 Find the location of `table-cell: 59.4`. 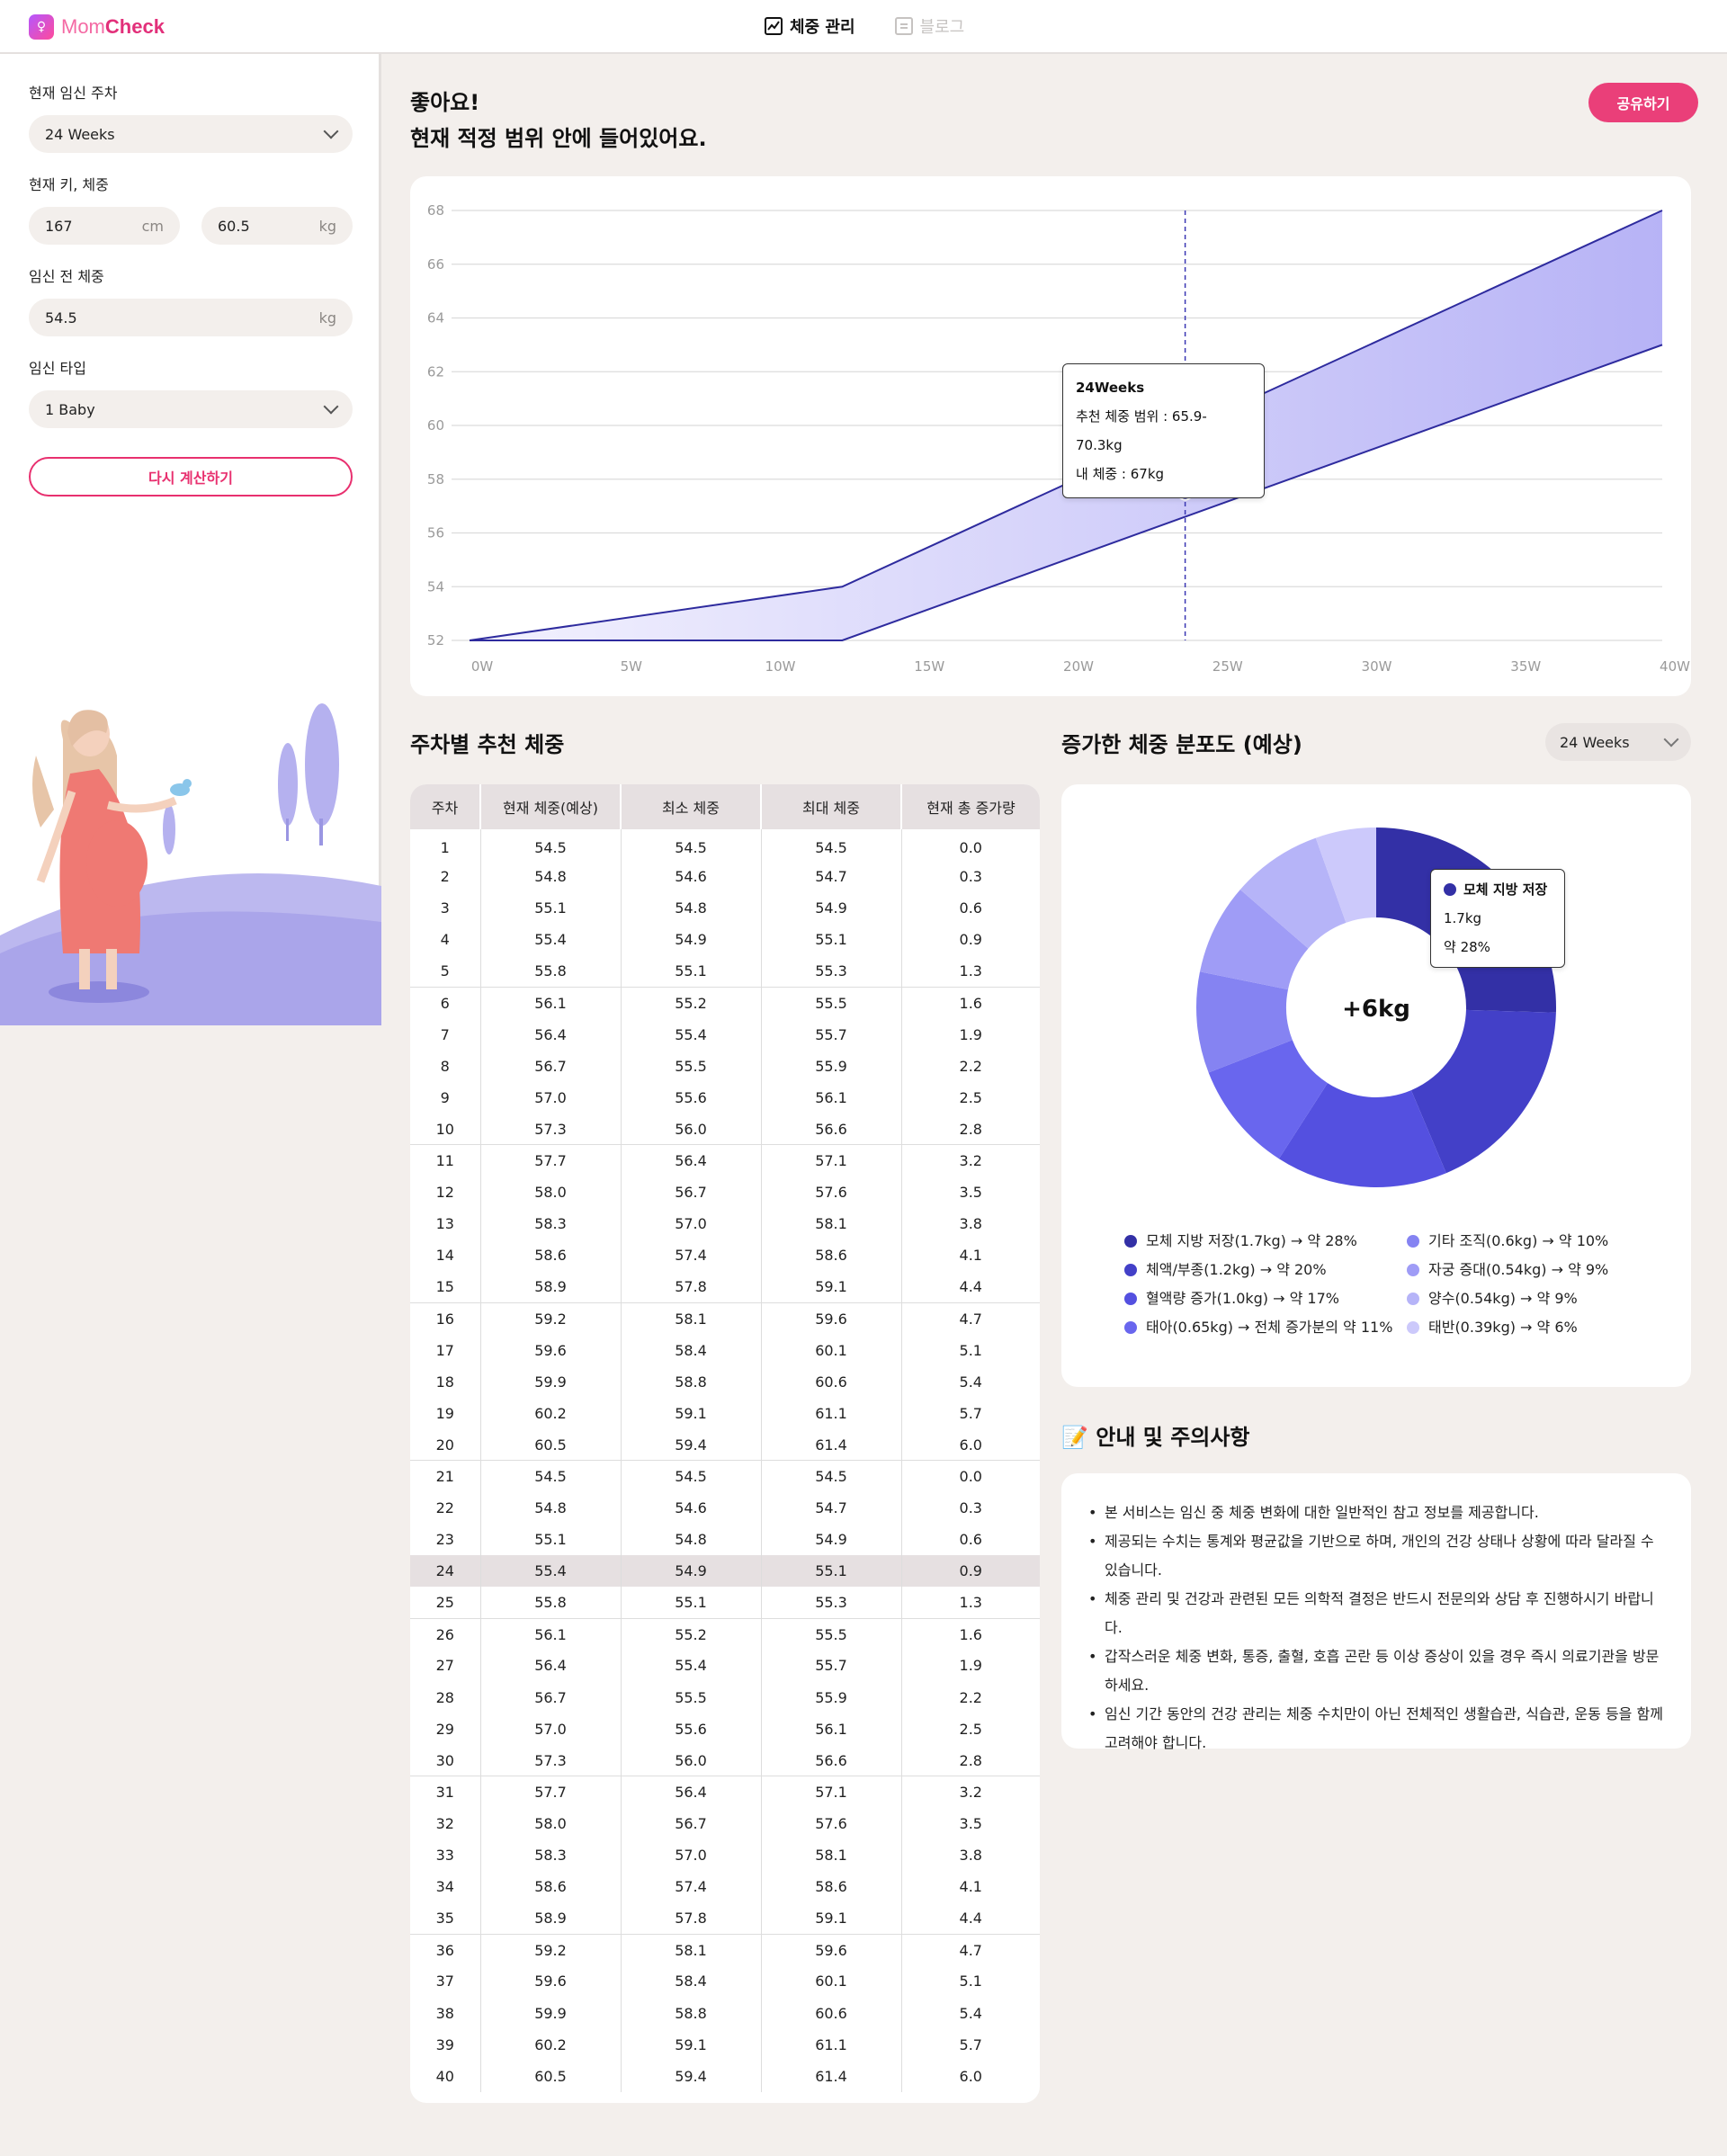

table-cell: 59.4 is located at coordinates (691, 1444).